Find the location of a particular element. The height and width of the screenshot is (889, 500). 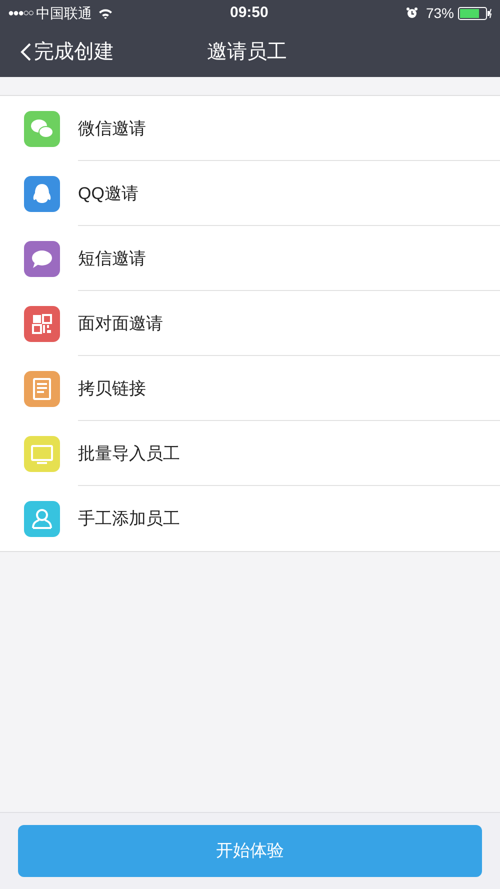

menu-item: QQ邀请 is located at coordinates (250, 193).